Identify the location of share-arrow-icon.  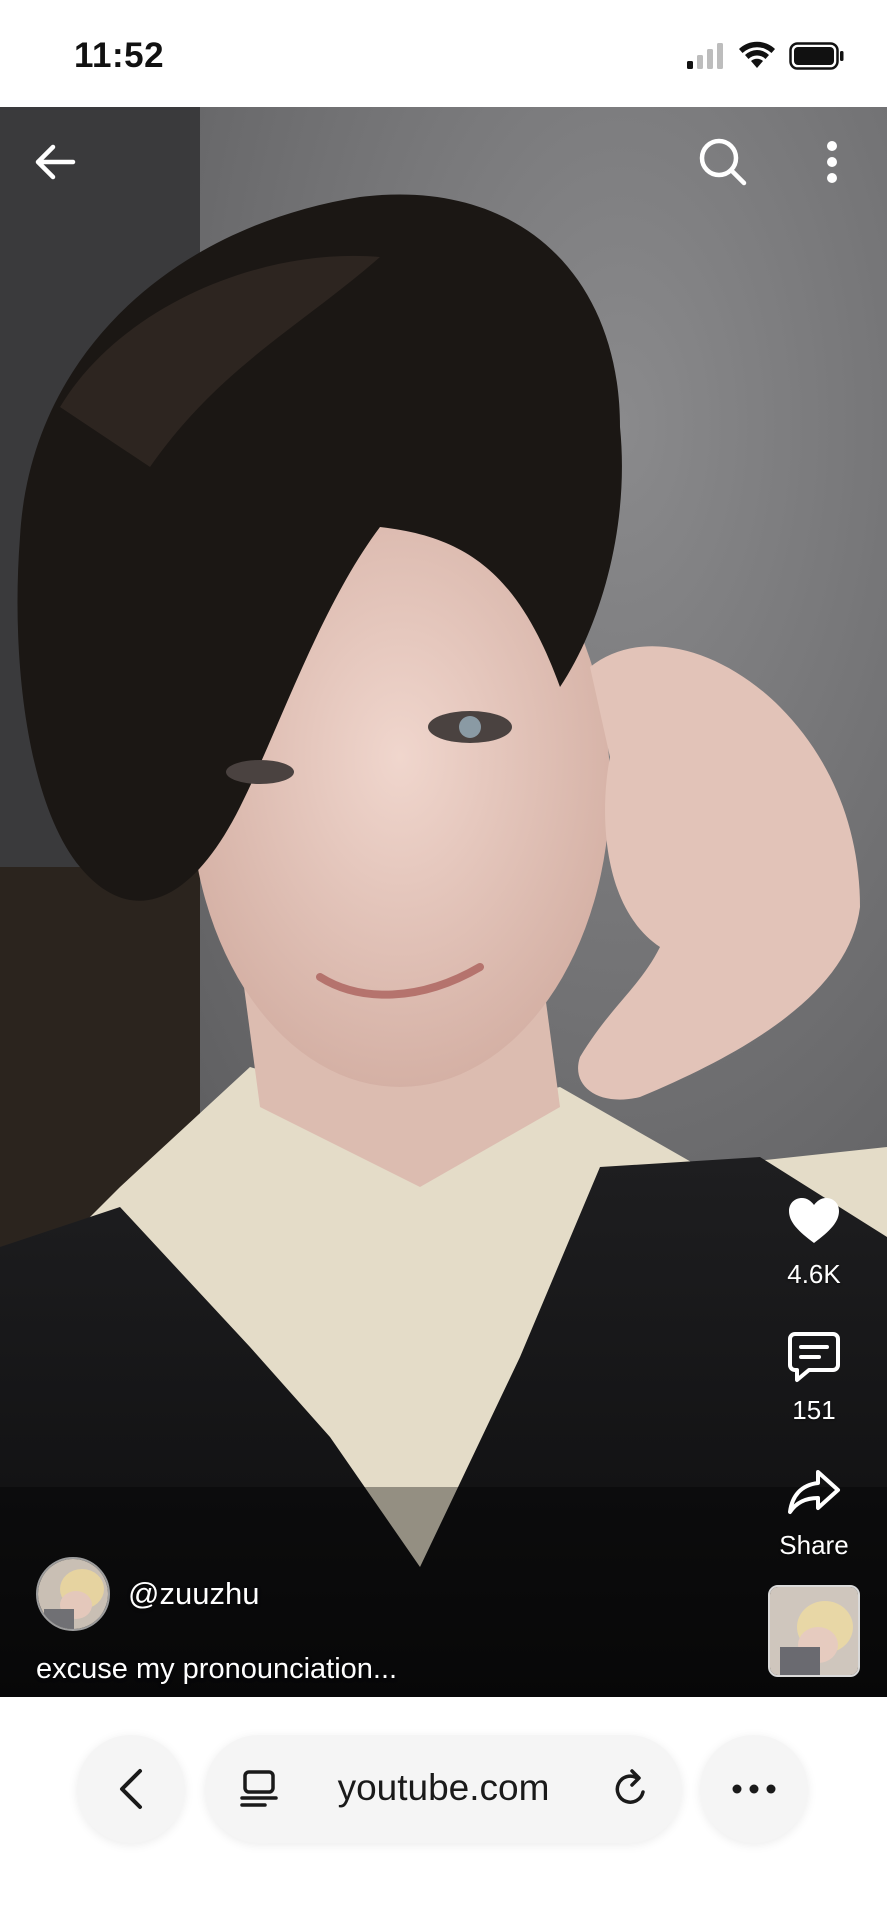
(814, 1492).